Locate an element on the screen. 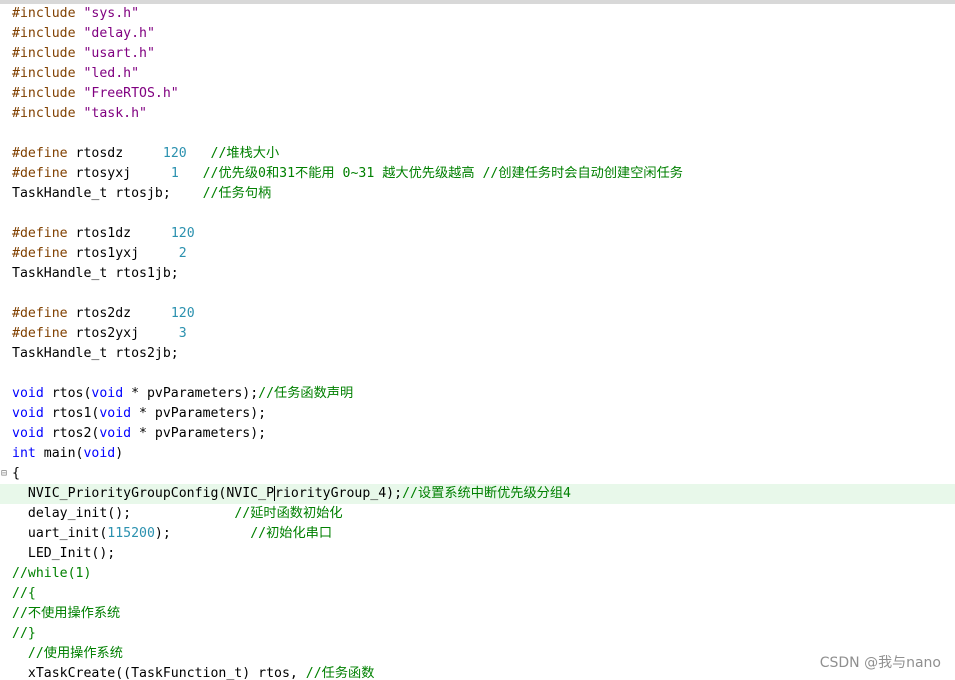 This screenshot has height=680, width=955. code-line: #define rtos2yxj 3 is located at coordinates (477, 334).